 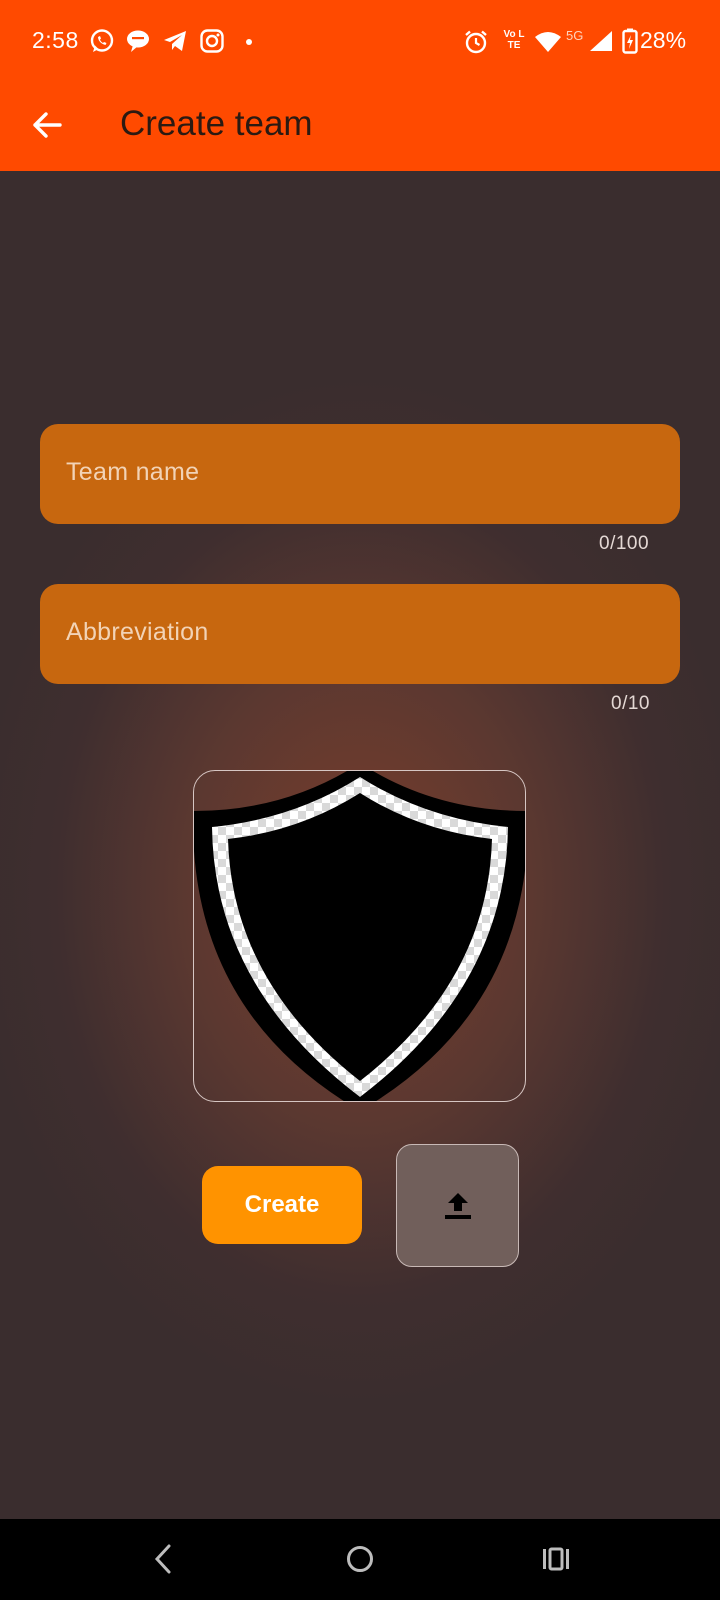 I want to click on upload-icon, so click(x=457, y=1205).